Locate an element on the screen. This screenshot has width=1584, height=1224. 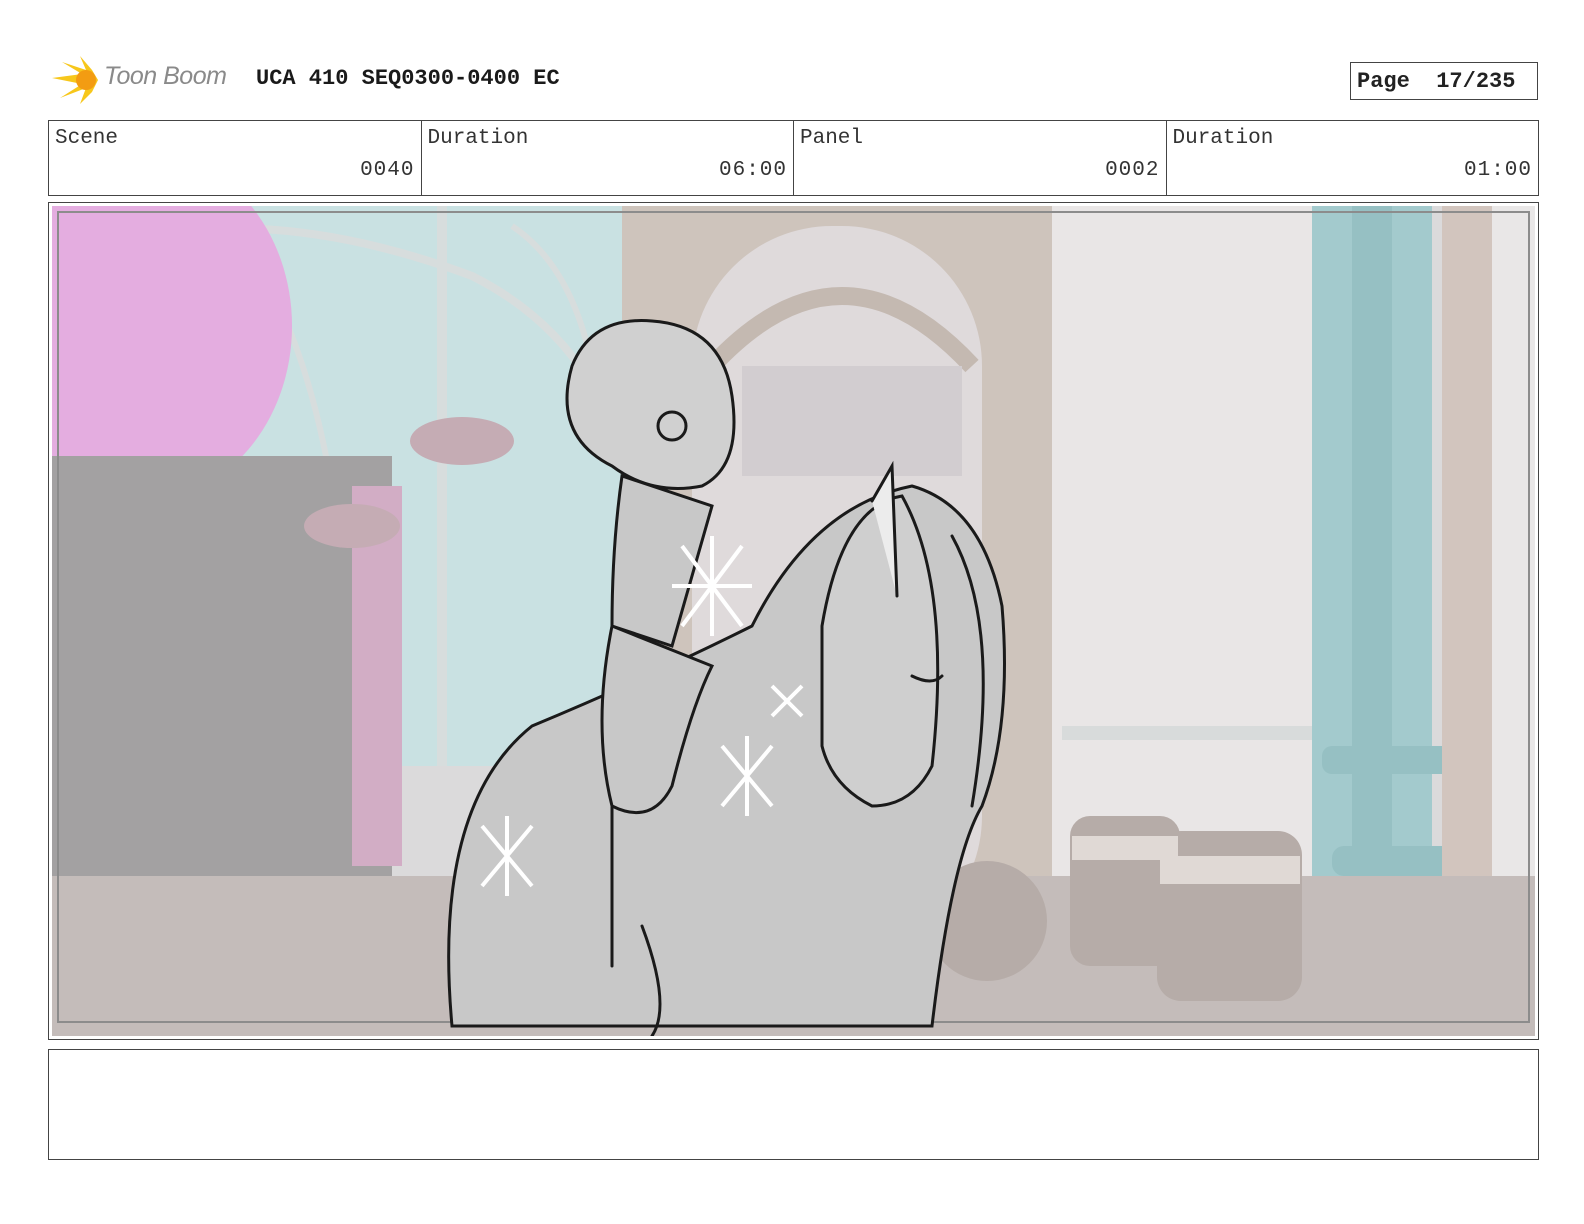
scene-duration-cell: Duration 06:00 is located at coordinates (608, 158).